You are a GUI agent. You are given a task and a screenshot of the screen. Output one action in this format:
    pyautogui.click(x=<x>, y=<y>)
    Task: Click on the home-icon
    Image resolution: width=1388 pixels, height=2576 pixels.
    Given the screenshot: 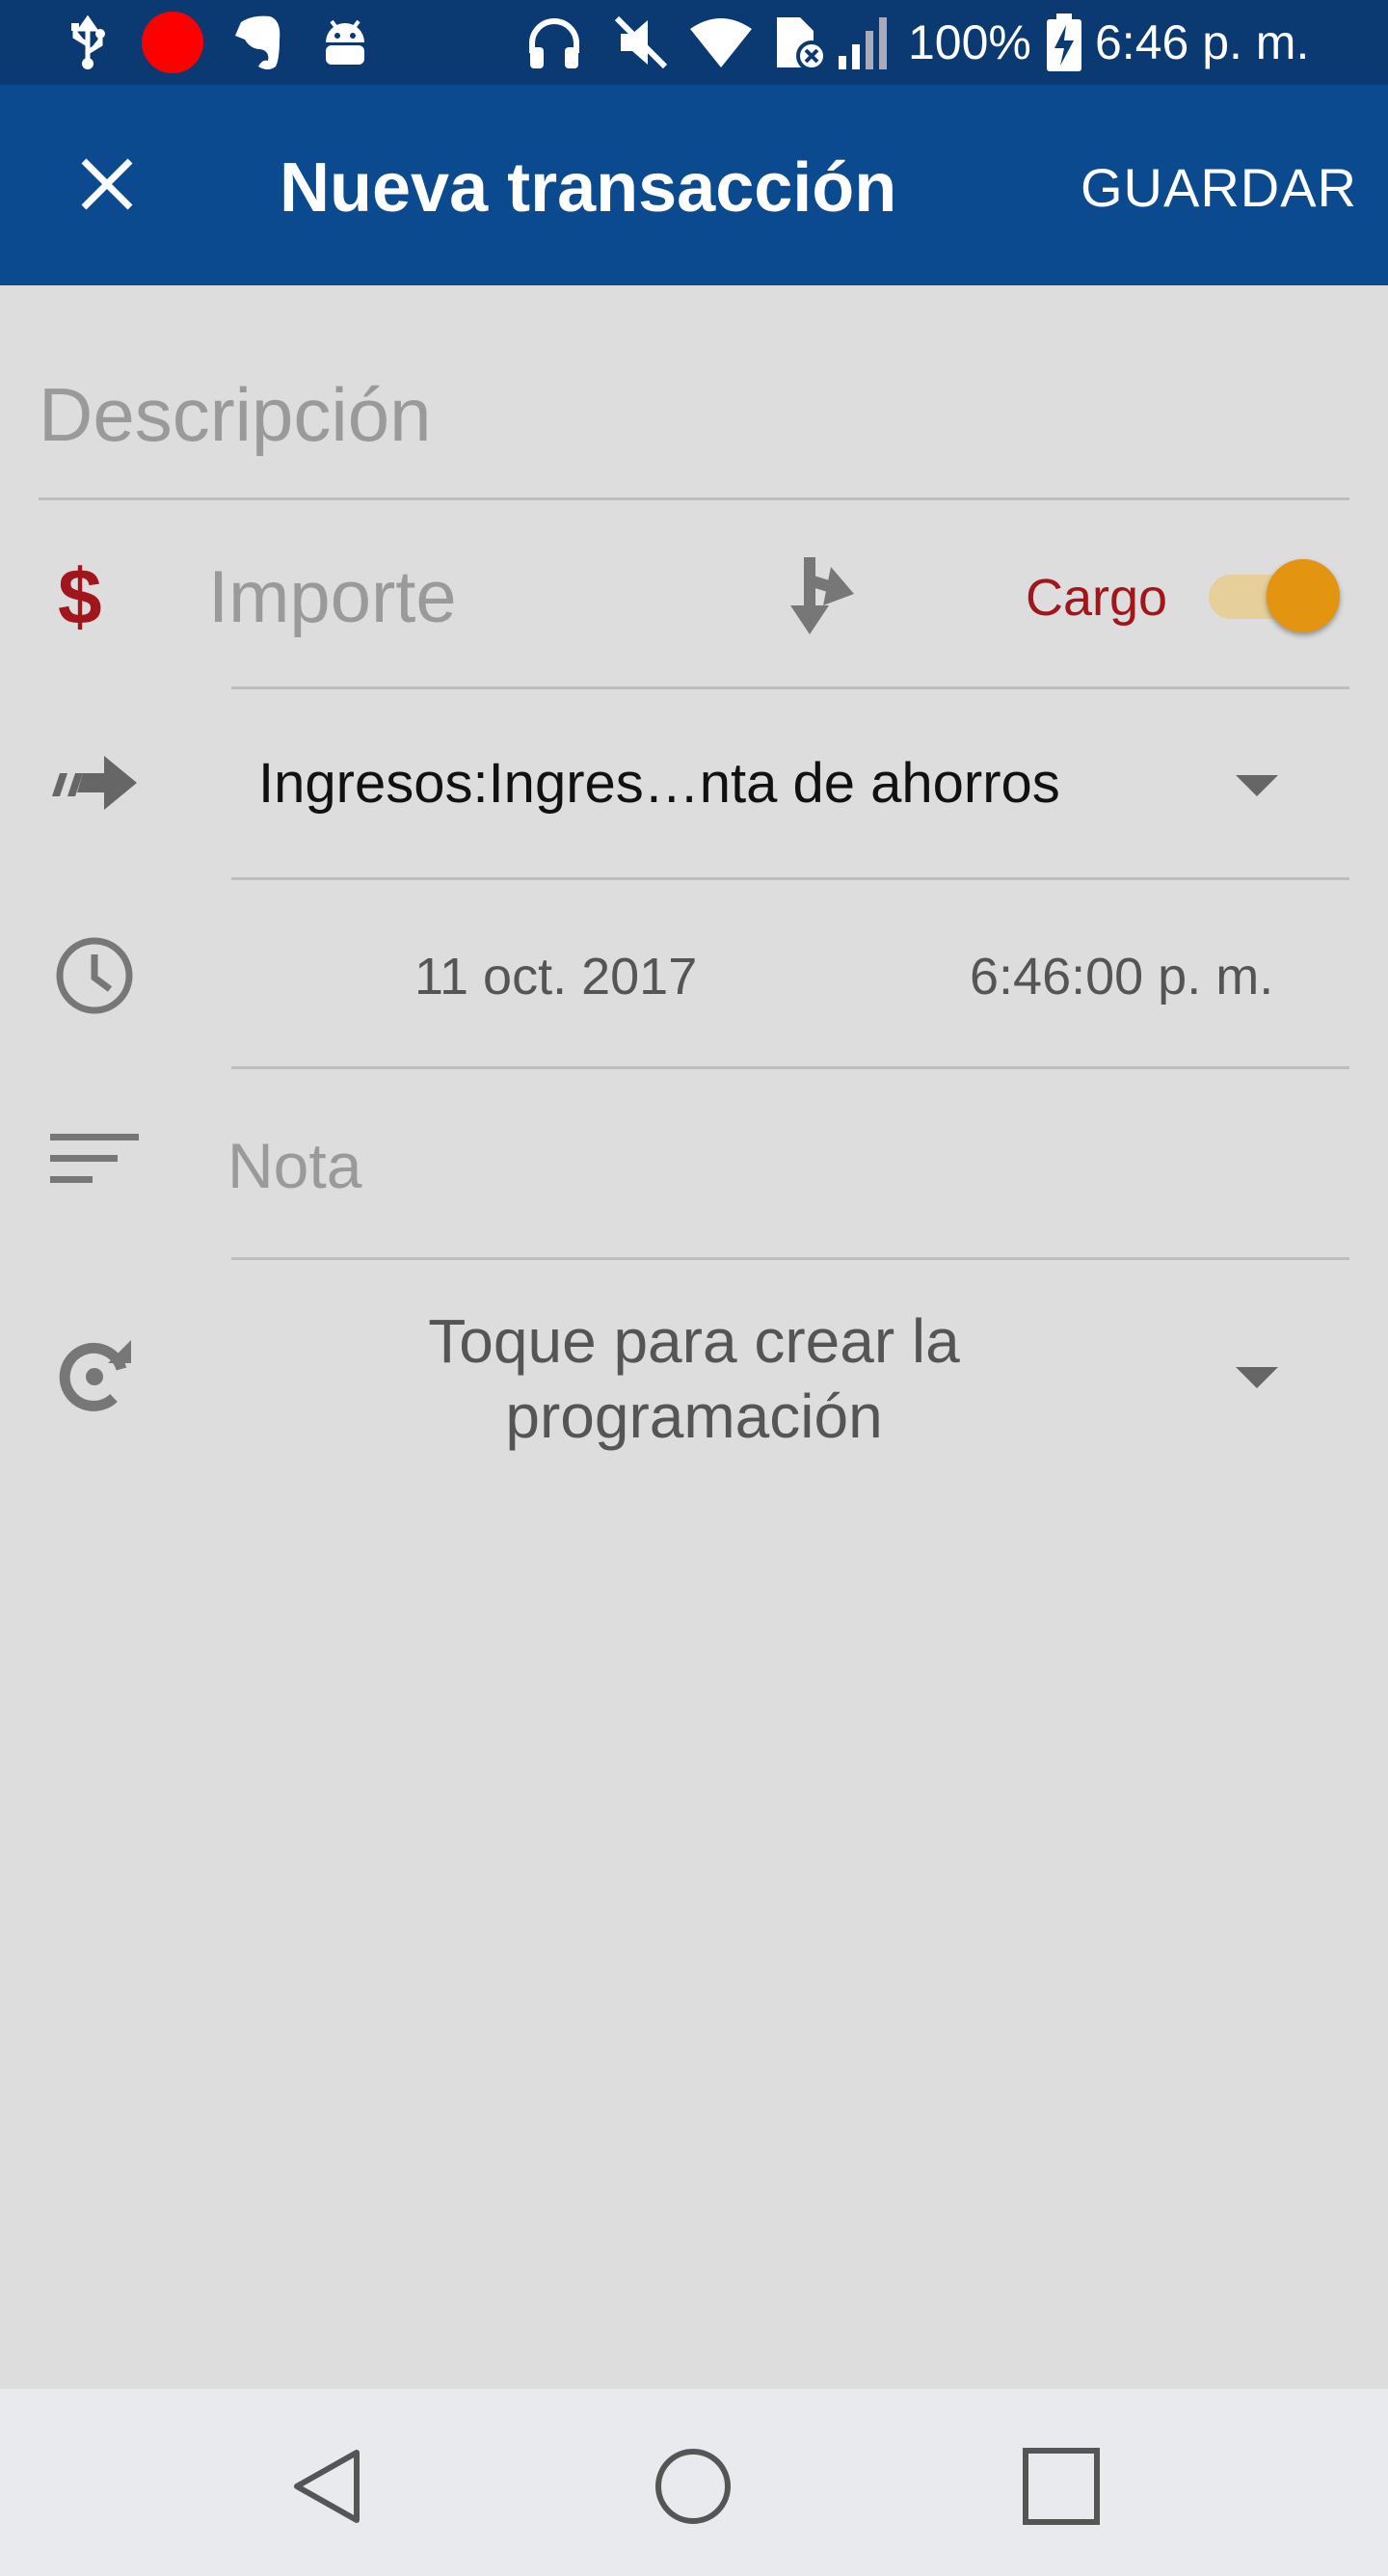 What is the action you would take?
    pyautogui.click(x=693, y=2487)
    